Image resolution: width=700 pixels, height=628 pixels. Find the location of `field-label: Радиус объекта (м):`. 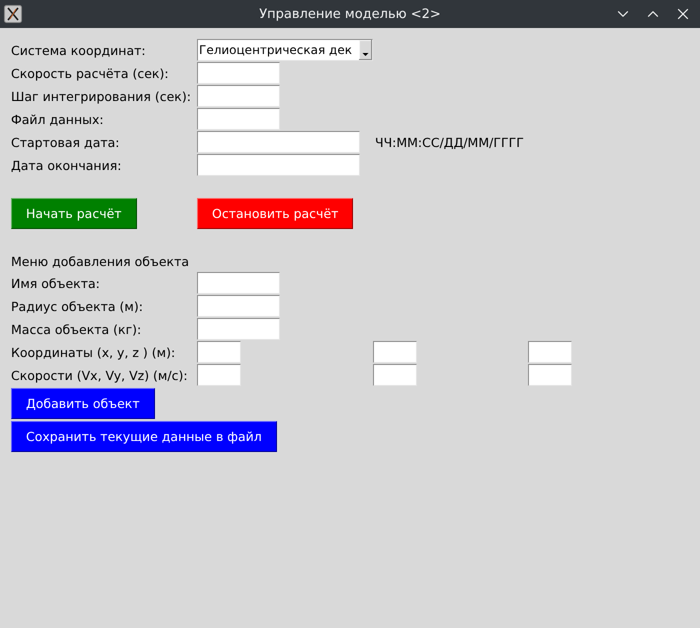

field-label: Радиус объекта (м): is located at coordinates (77, 306).